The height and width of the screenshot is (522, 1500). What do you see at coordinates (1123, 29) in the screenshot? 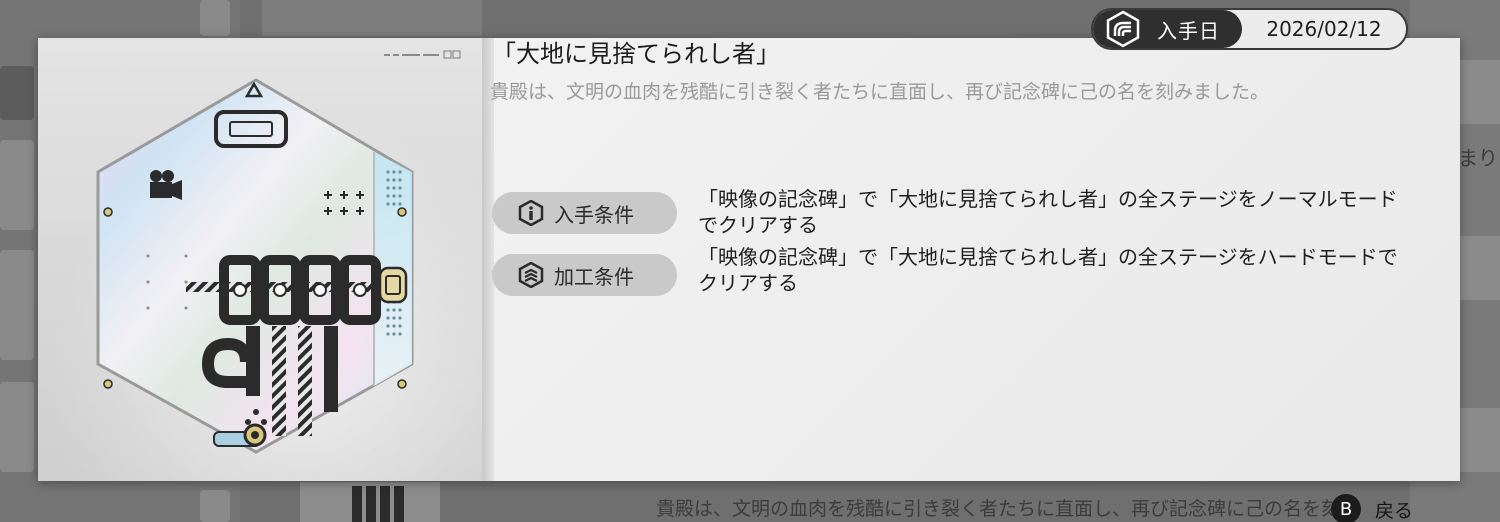
I see `signal-arc-icon` at bounding box center [1123, 29].